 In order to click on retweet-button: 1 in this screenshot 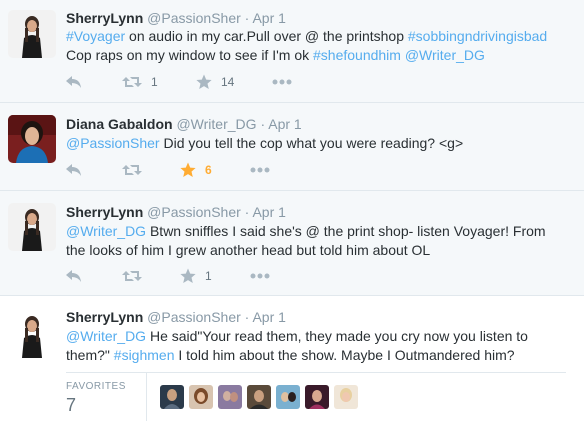, I will do `click(140, 82)`.